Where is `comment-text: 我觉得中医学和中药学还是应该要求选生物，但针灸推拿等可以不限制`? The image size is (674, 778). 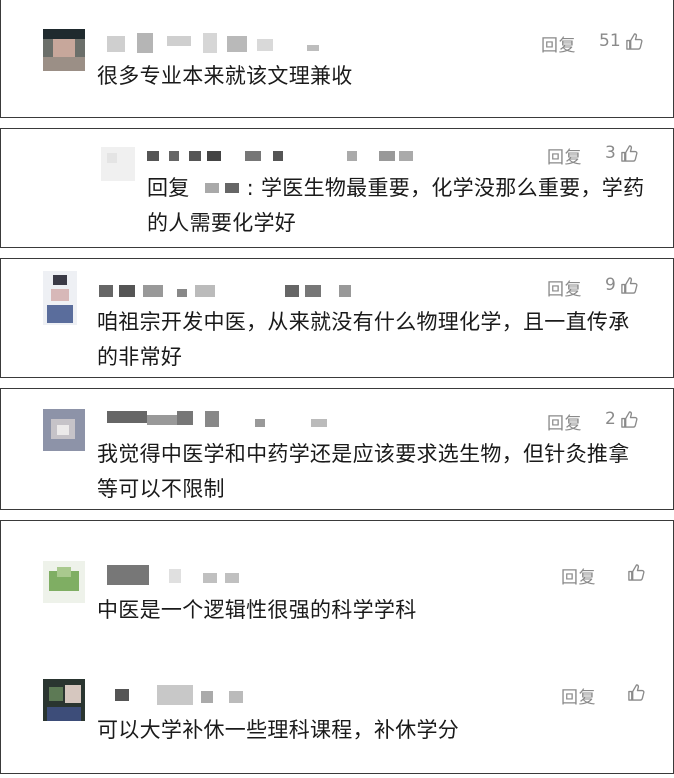 comment-text: 我觉得中医学和中药学还是应该要求选生物，但针灸推拿等可以不限制 is located at coordinates (363, 471).